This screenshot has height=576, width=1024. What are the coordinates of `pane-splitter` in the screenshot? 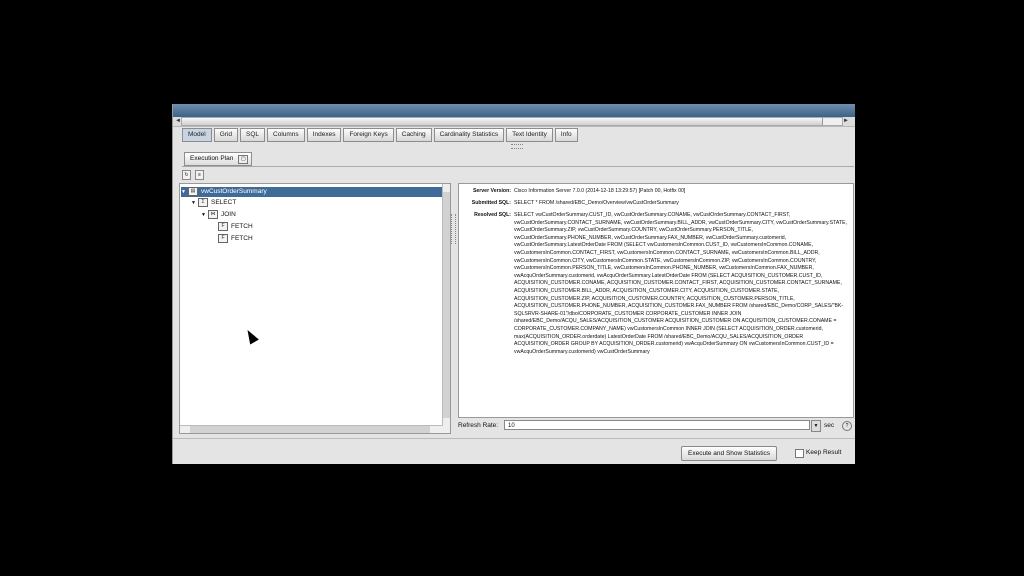 It's located at (453, 229).